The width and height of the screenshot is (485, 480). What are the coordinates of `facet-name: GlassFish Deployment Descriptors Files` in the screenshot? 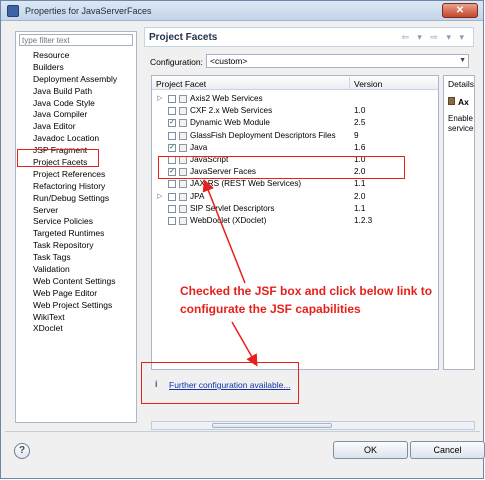 It's located at (263, 135).